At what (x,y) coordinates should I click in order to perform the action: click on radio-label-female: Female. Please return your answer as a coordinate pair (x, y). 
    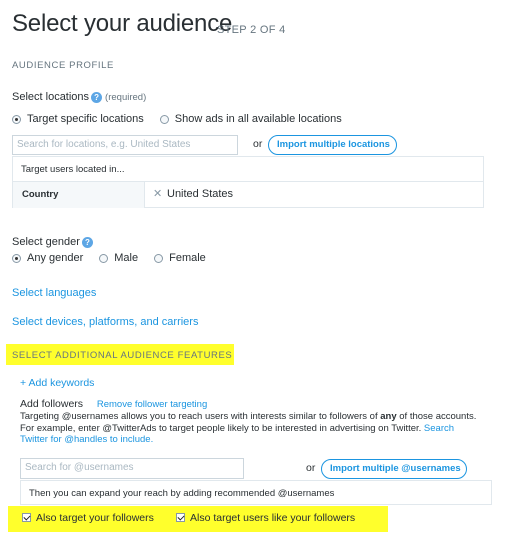
    Looking at the image, I should click on (187, 258).